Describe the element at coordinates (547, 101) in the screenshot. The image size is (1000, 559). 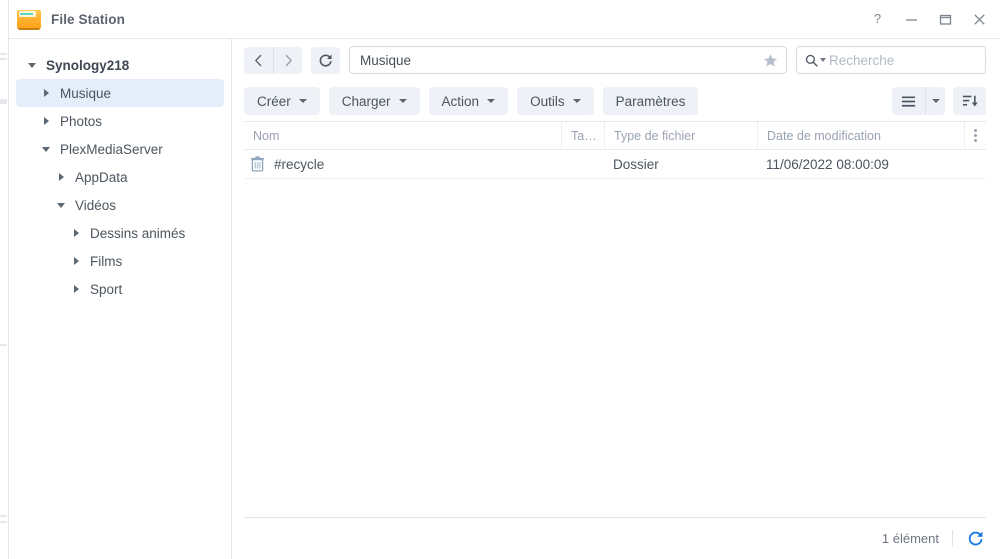
I see `outils-label: Outils` at that location.